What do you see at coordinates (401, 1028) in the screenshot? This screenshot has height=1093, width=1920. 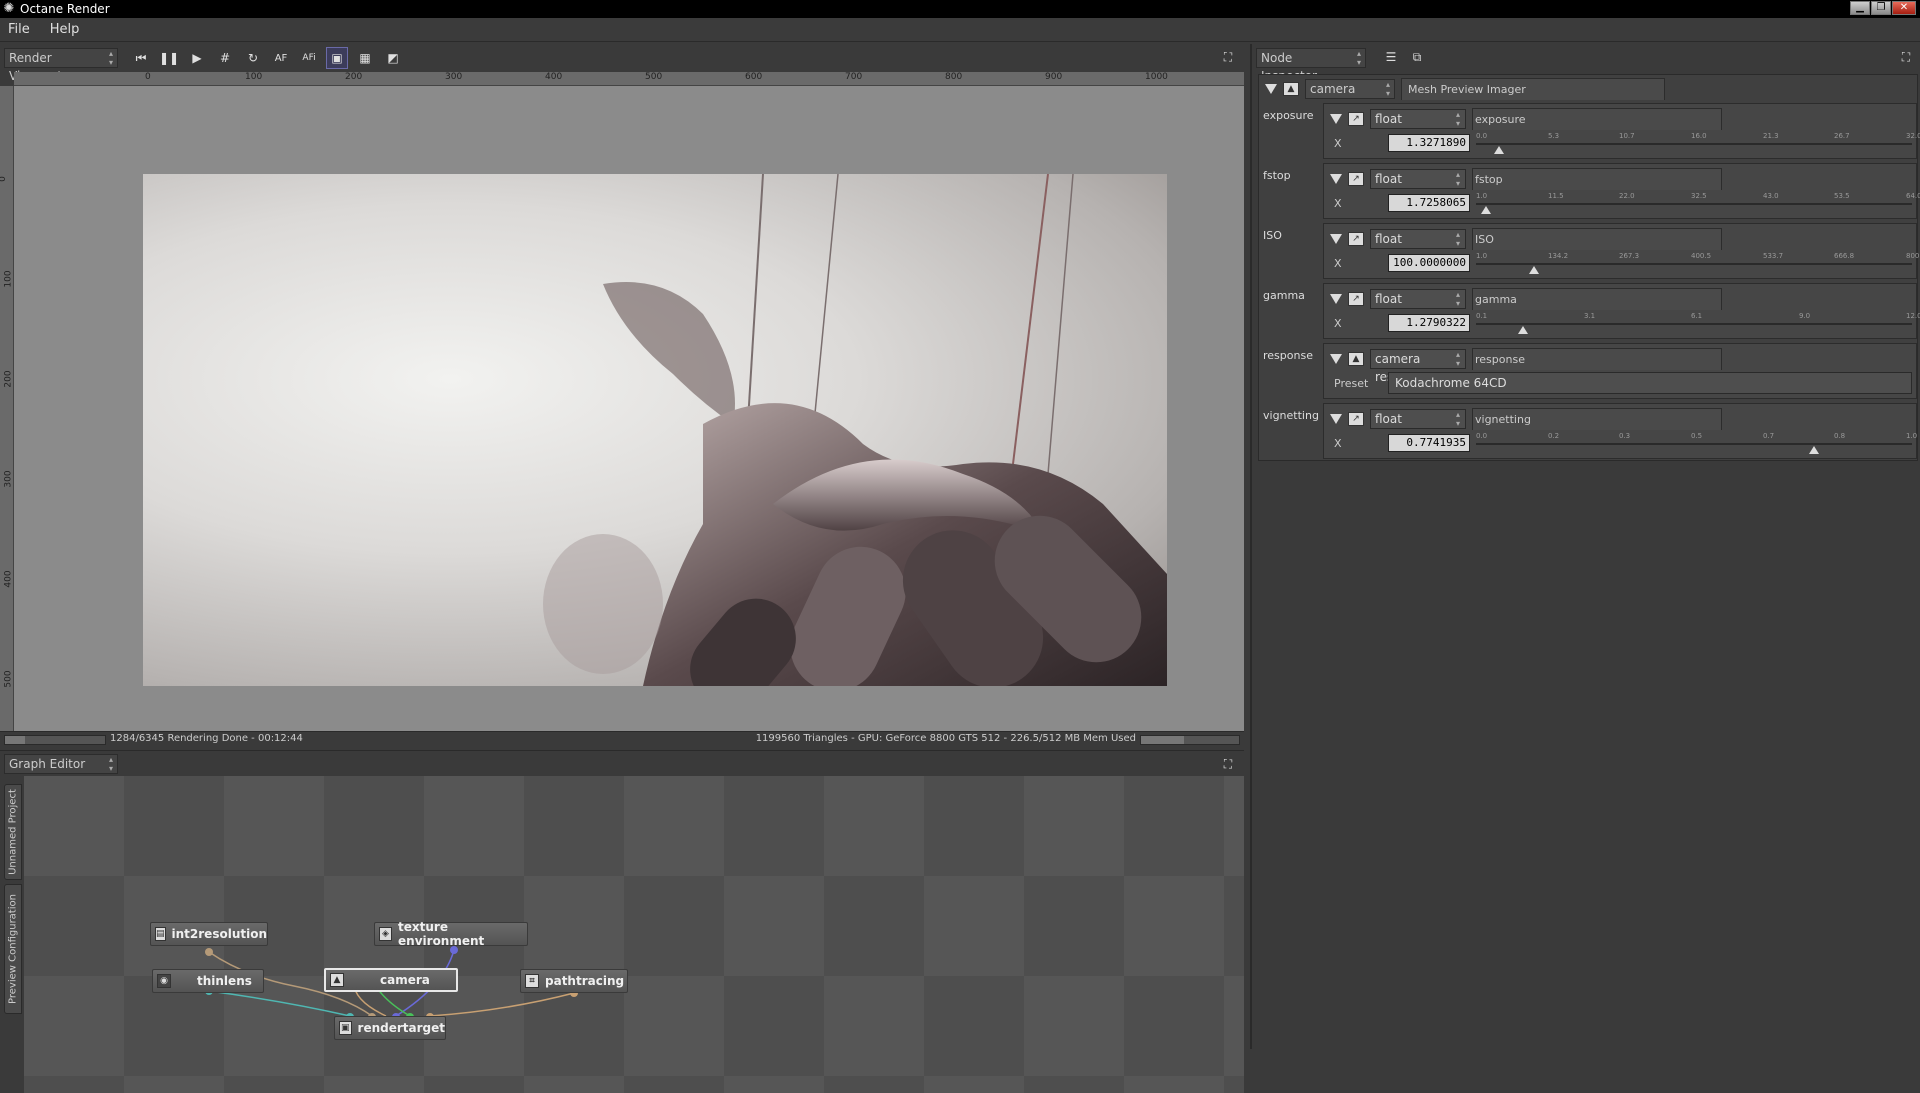 I see `node-label: rendertarget` at bounding box center [401, 1028].